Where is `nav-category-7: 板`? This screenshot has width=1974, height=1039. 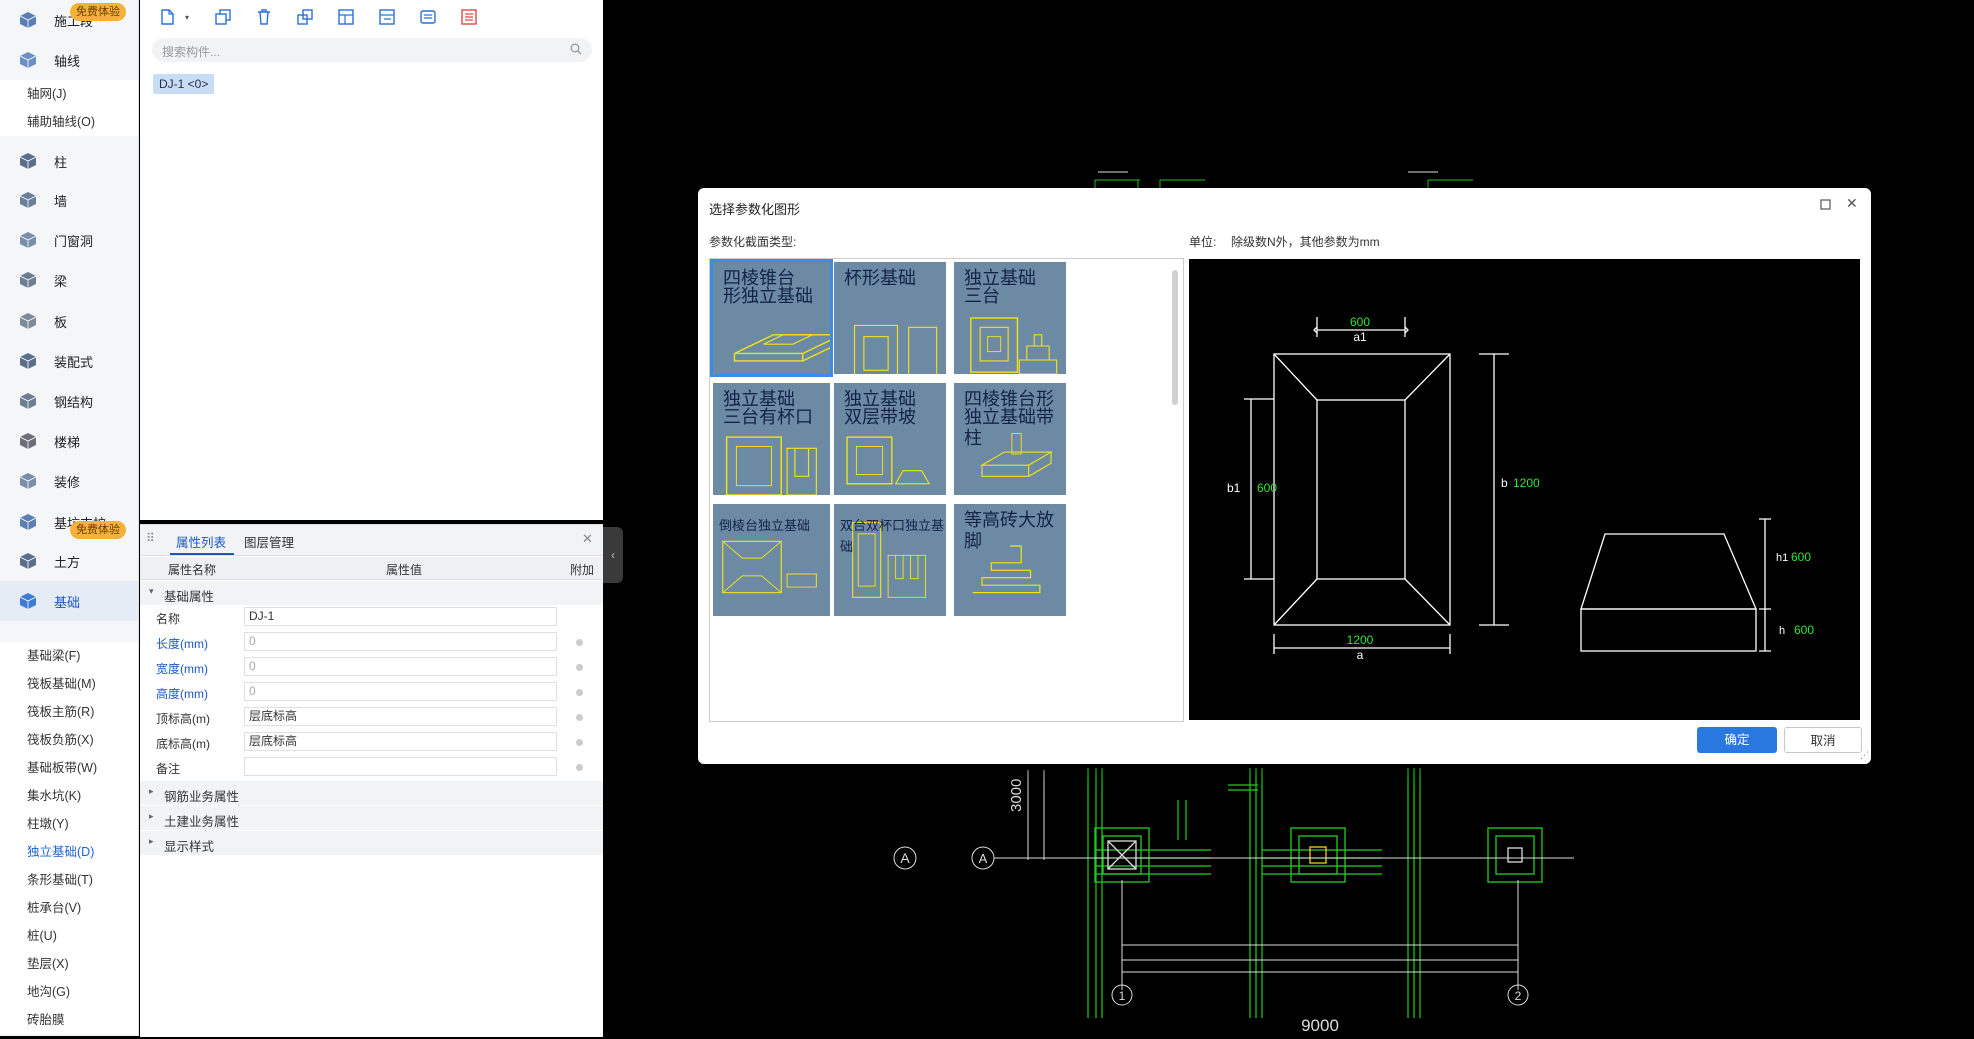
nav-category-7: 板 is located at coordinates (69, 321).